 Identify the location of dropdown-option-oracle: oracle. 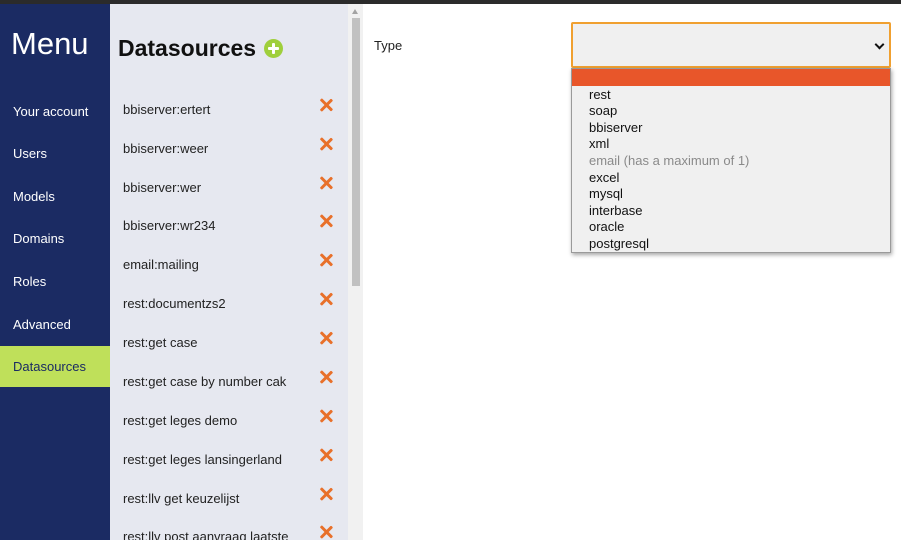
(606, 226).